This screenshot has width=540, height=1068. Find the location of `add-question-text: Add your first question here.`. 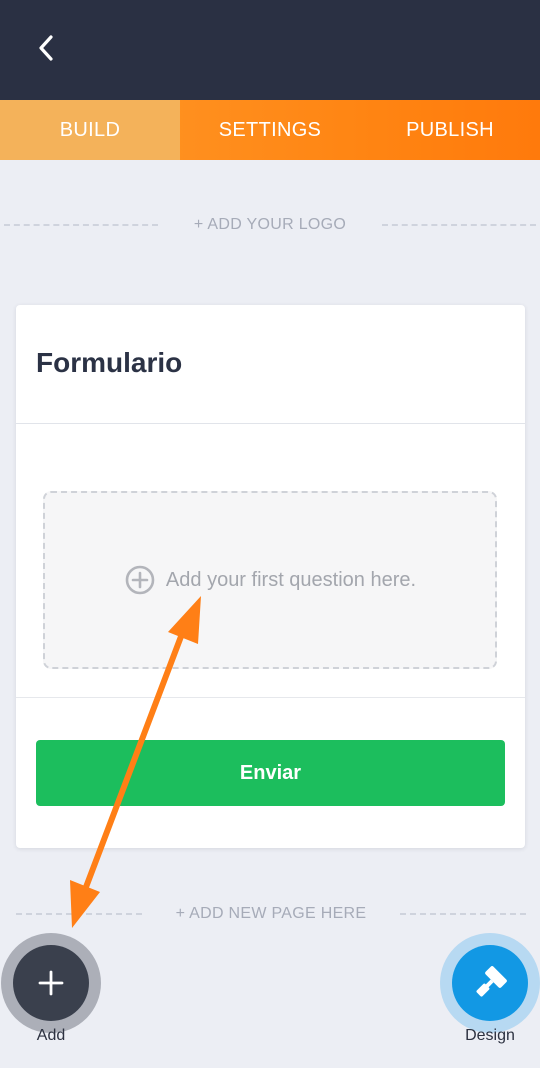

add-question-text: Add your first question here. is located at coordinates (291, 579).